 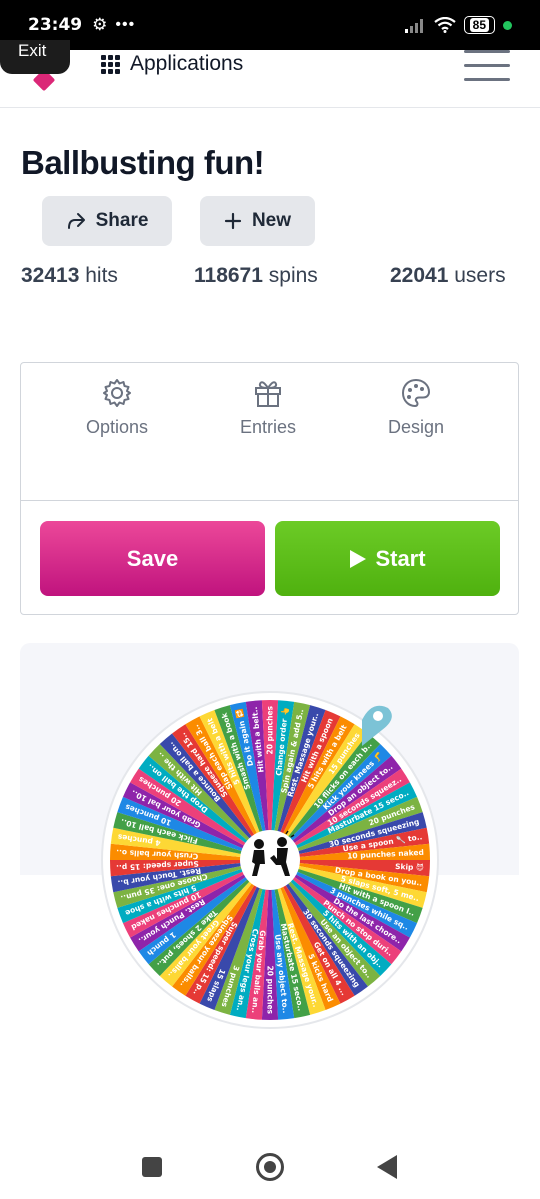 I want to click on wheel-entry-label: Skip 😈, so click(x=409, y=867).